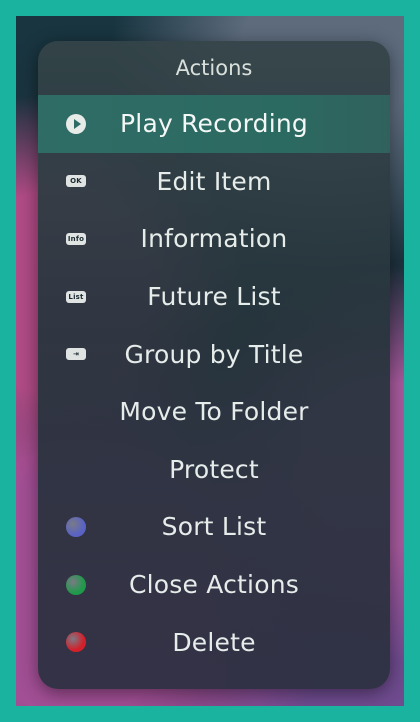  I want to click on menu-item-label: Protect, so click(214, 469).